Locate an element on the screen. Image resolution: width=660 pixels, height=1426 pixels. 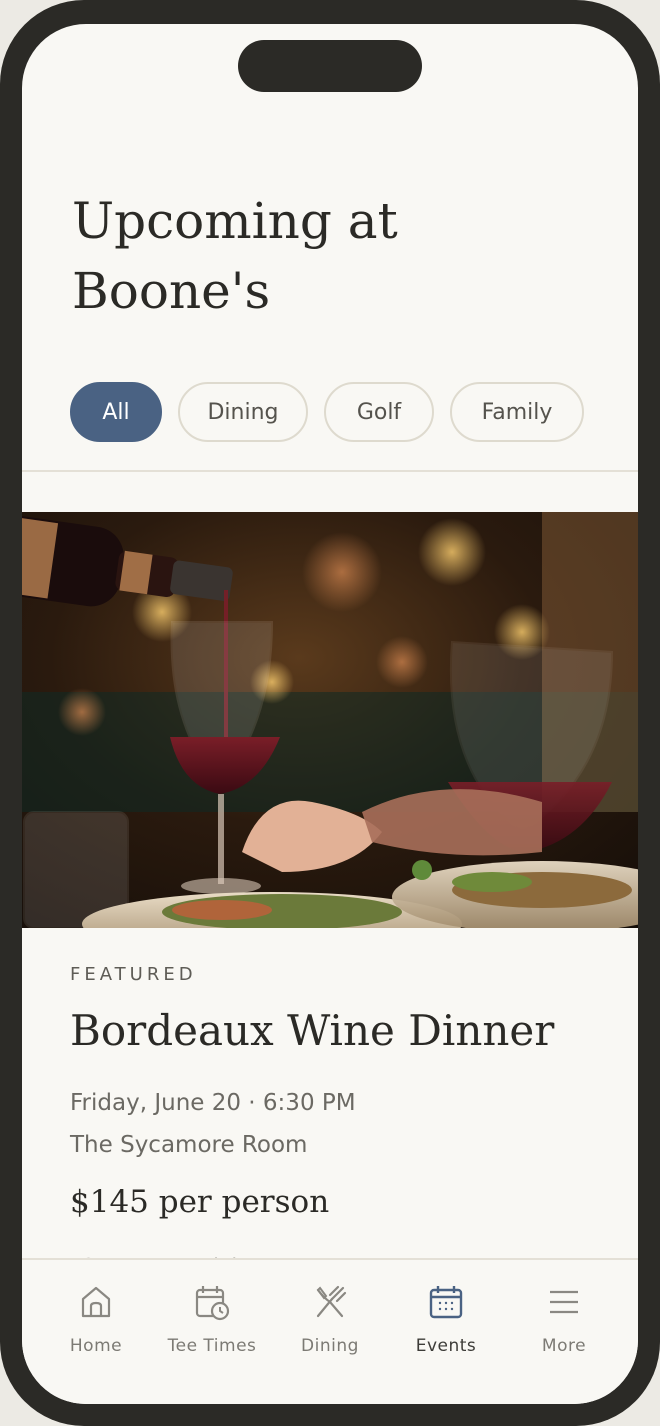
event-title: Bordeaux Wine Dinner is located at coordinates (340, 1031).